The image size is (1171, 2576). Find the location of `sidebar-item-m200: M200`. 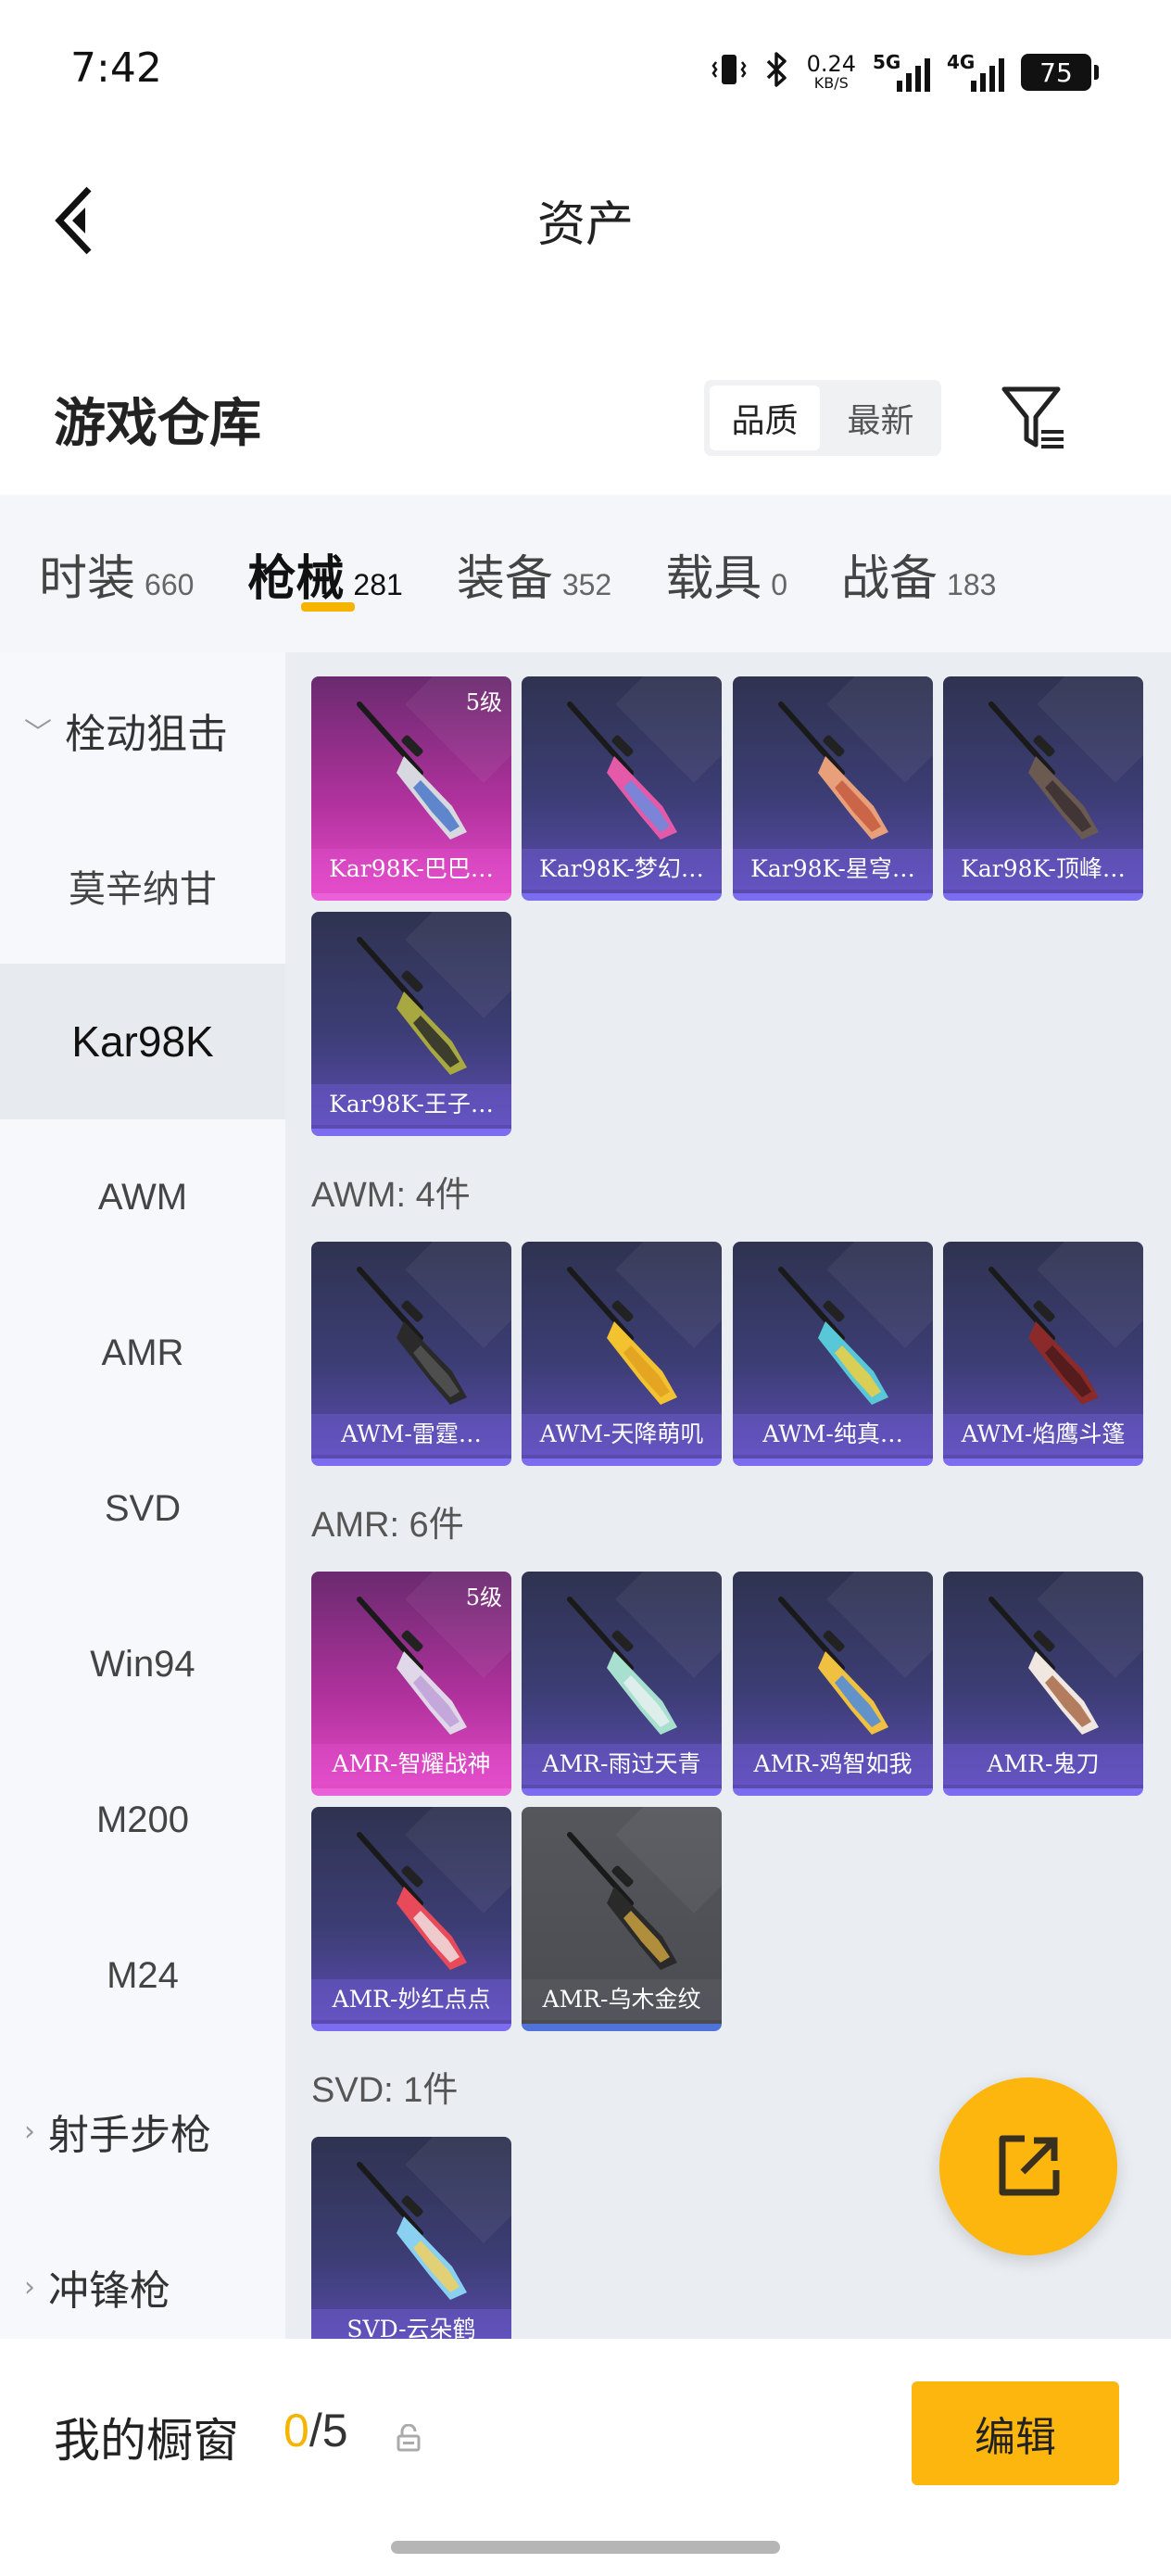

sidebar-item-m200: M200 is located at coordinates (142, 1820).